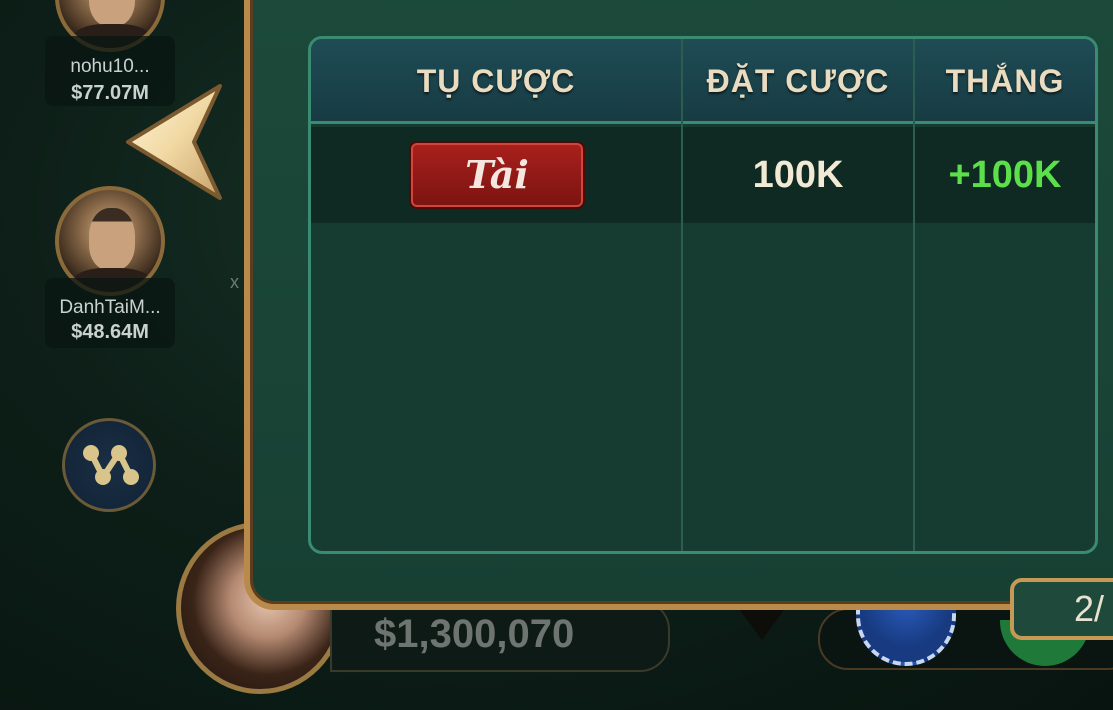 The height and width of the screenshot is (710, 1113). I want to click on table-header: TỤ CƯỢC ĐẶT CƯỢC THẮNG, so click(703, 81).